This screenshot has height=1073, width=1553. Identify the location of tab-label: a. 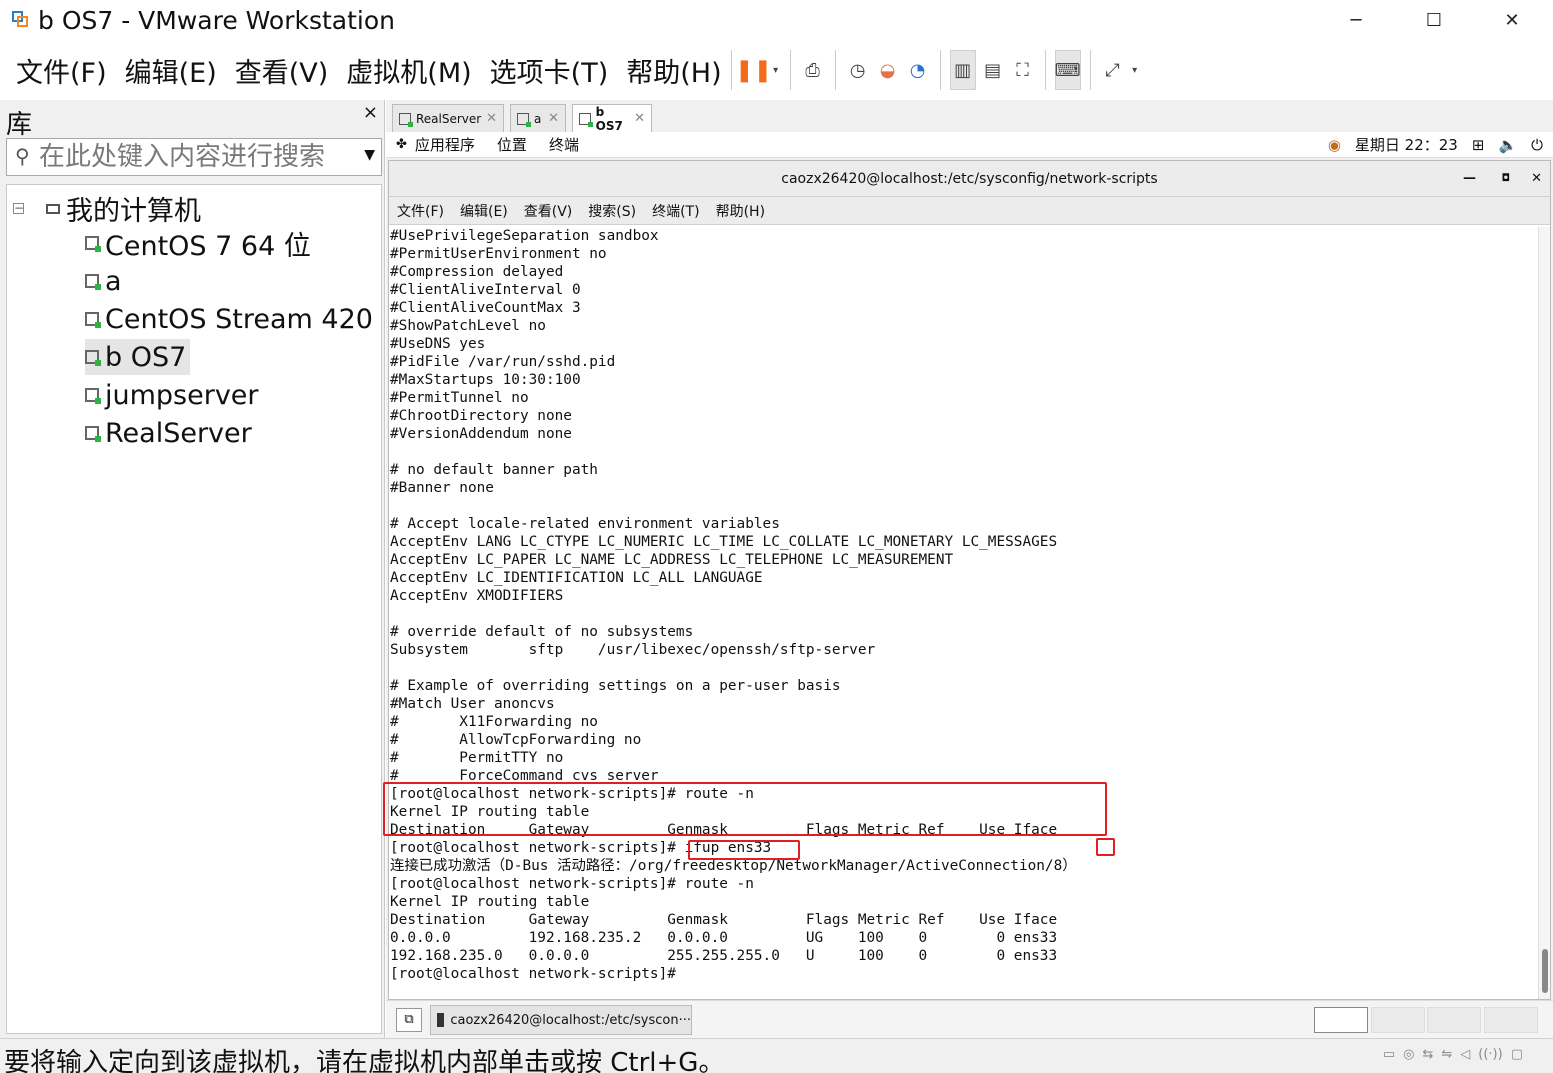
(538, 118).